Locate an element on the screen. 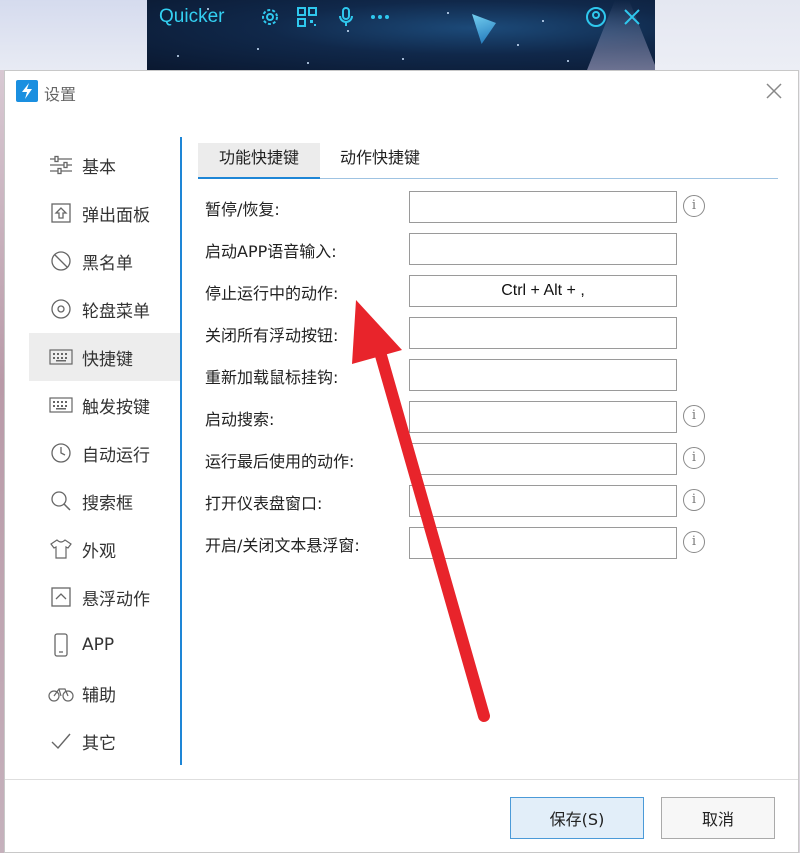 This screenshot has width=800, height=853. quicker-logo: Quicker is located at coordinates (192, 16).